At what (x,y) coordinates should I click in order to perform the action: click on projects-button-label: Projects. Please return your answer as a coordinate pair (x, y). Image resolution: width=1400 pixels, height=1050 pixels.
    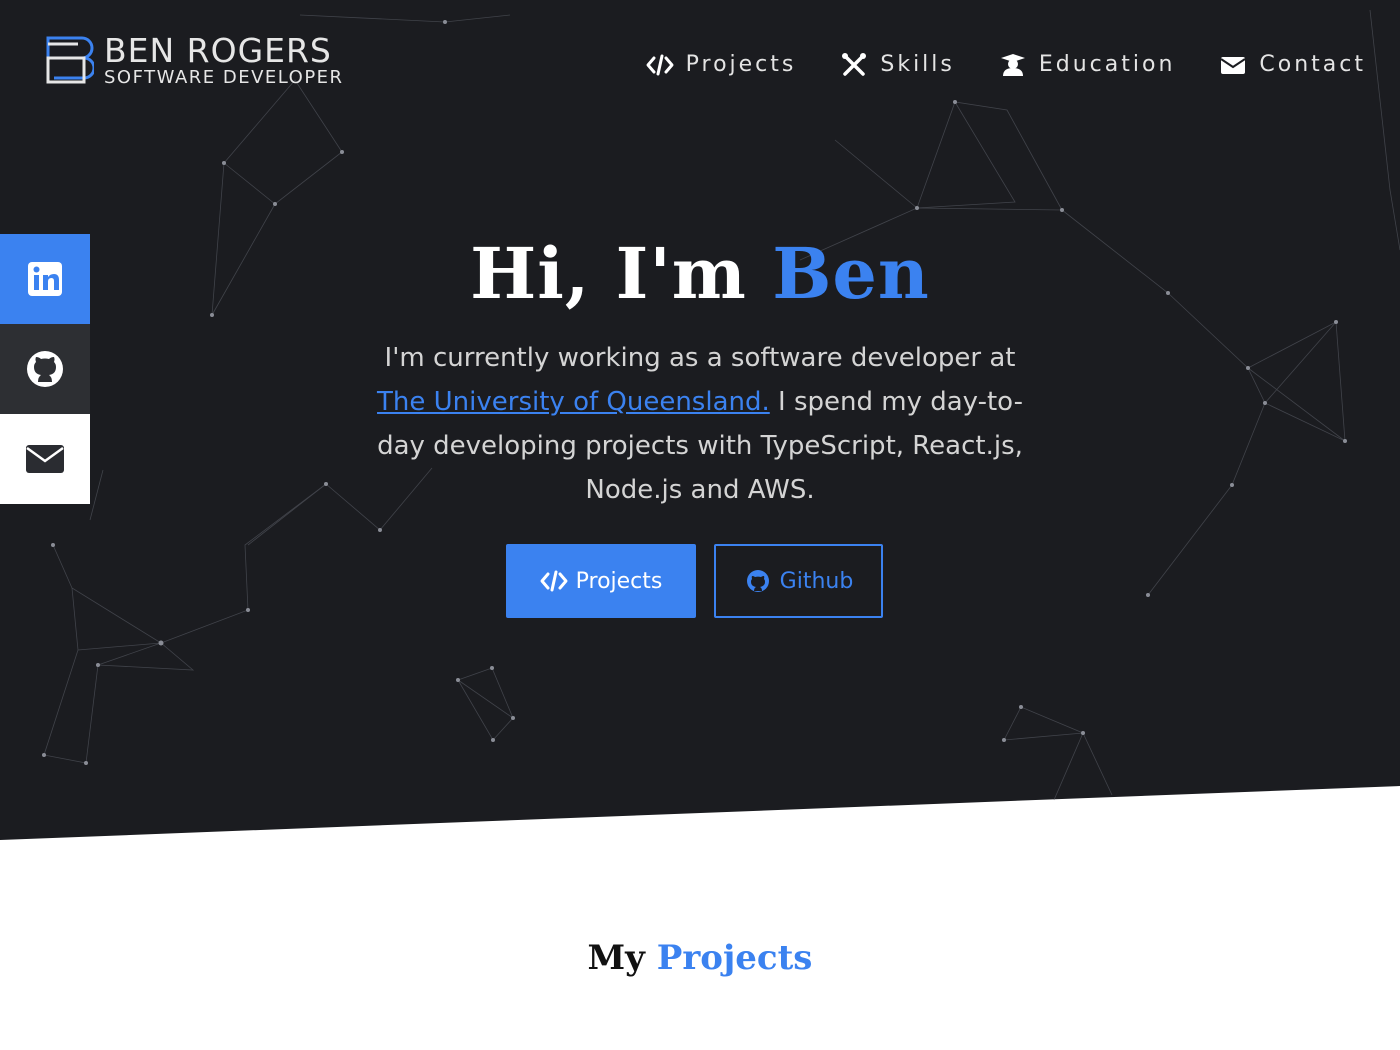
    Looking at the image, I should click on (619, 581).